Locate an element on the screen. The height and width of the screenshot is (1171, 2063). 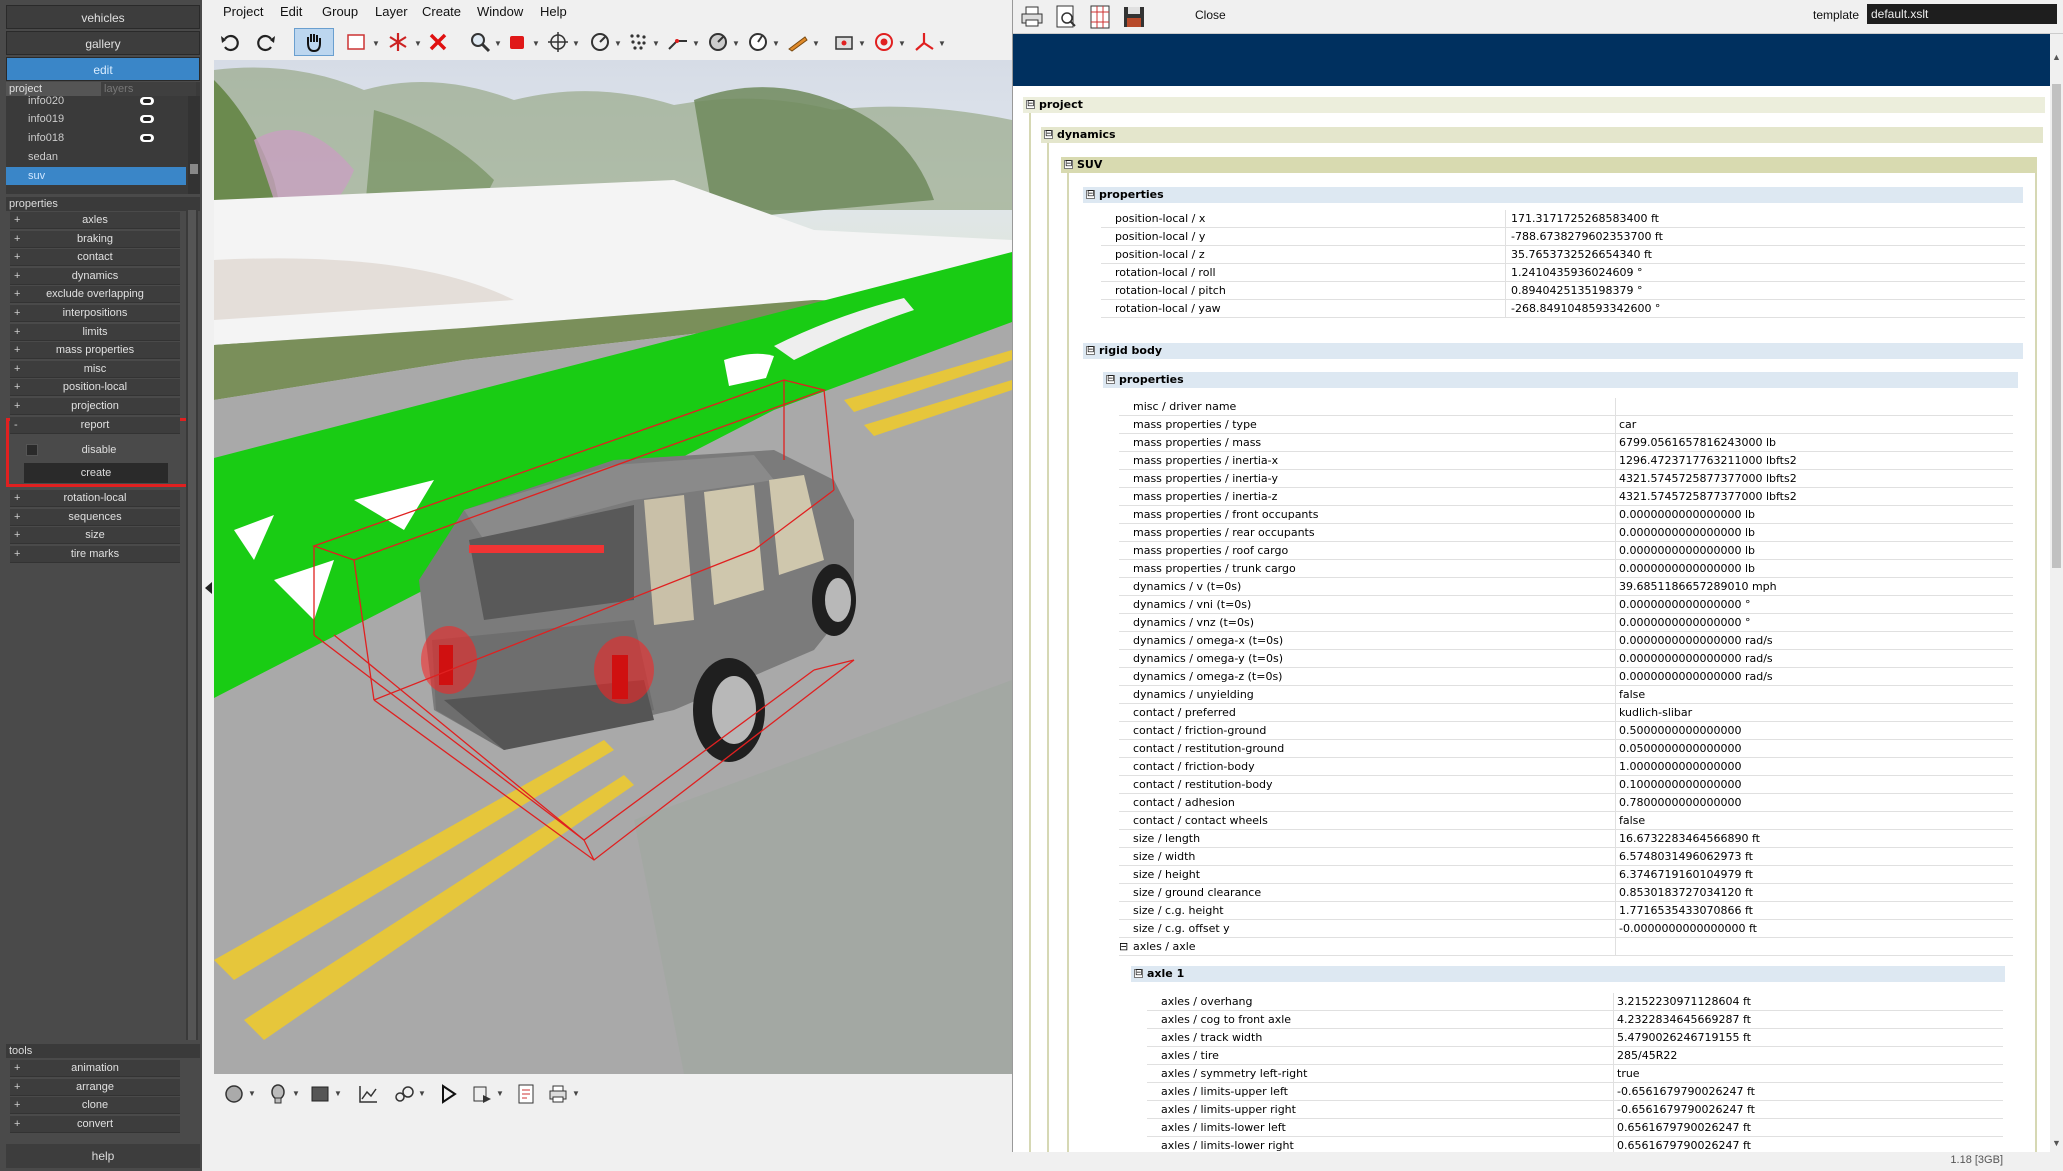
axis-icon is located at coordinates (924, 42).